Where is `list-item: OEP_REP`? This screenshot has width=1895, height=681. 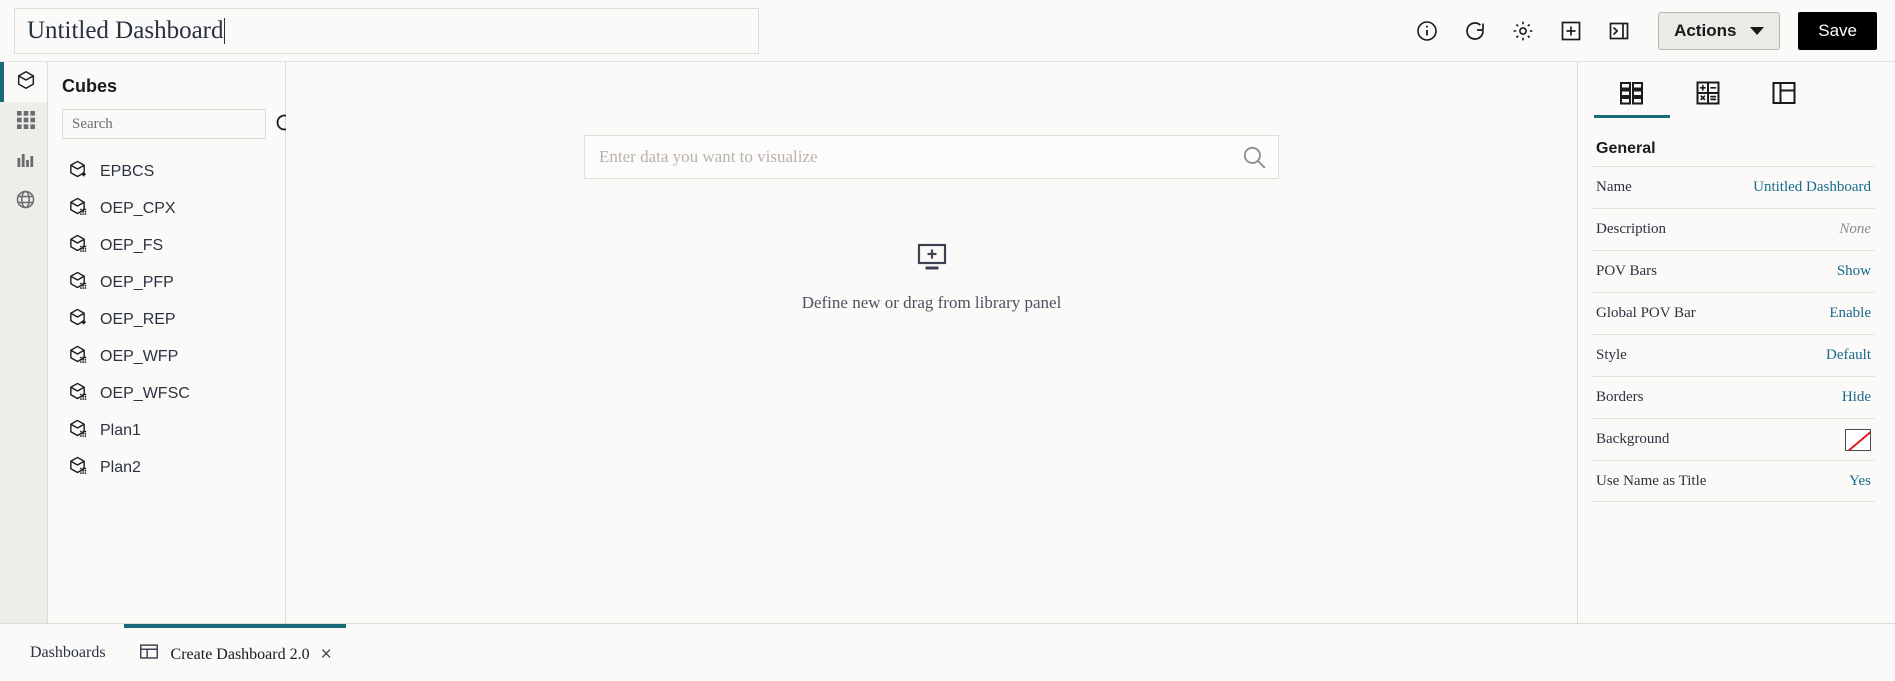 list-item: OEP_REP is located at coordinates (166, 319).